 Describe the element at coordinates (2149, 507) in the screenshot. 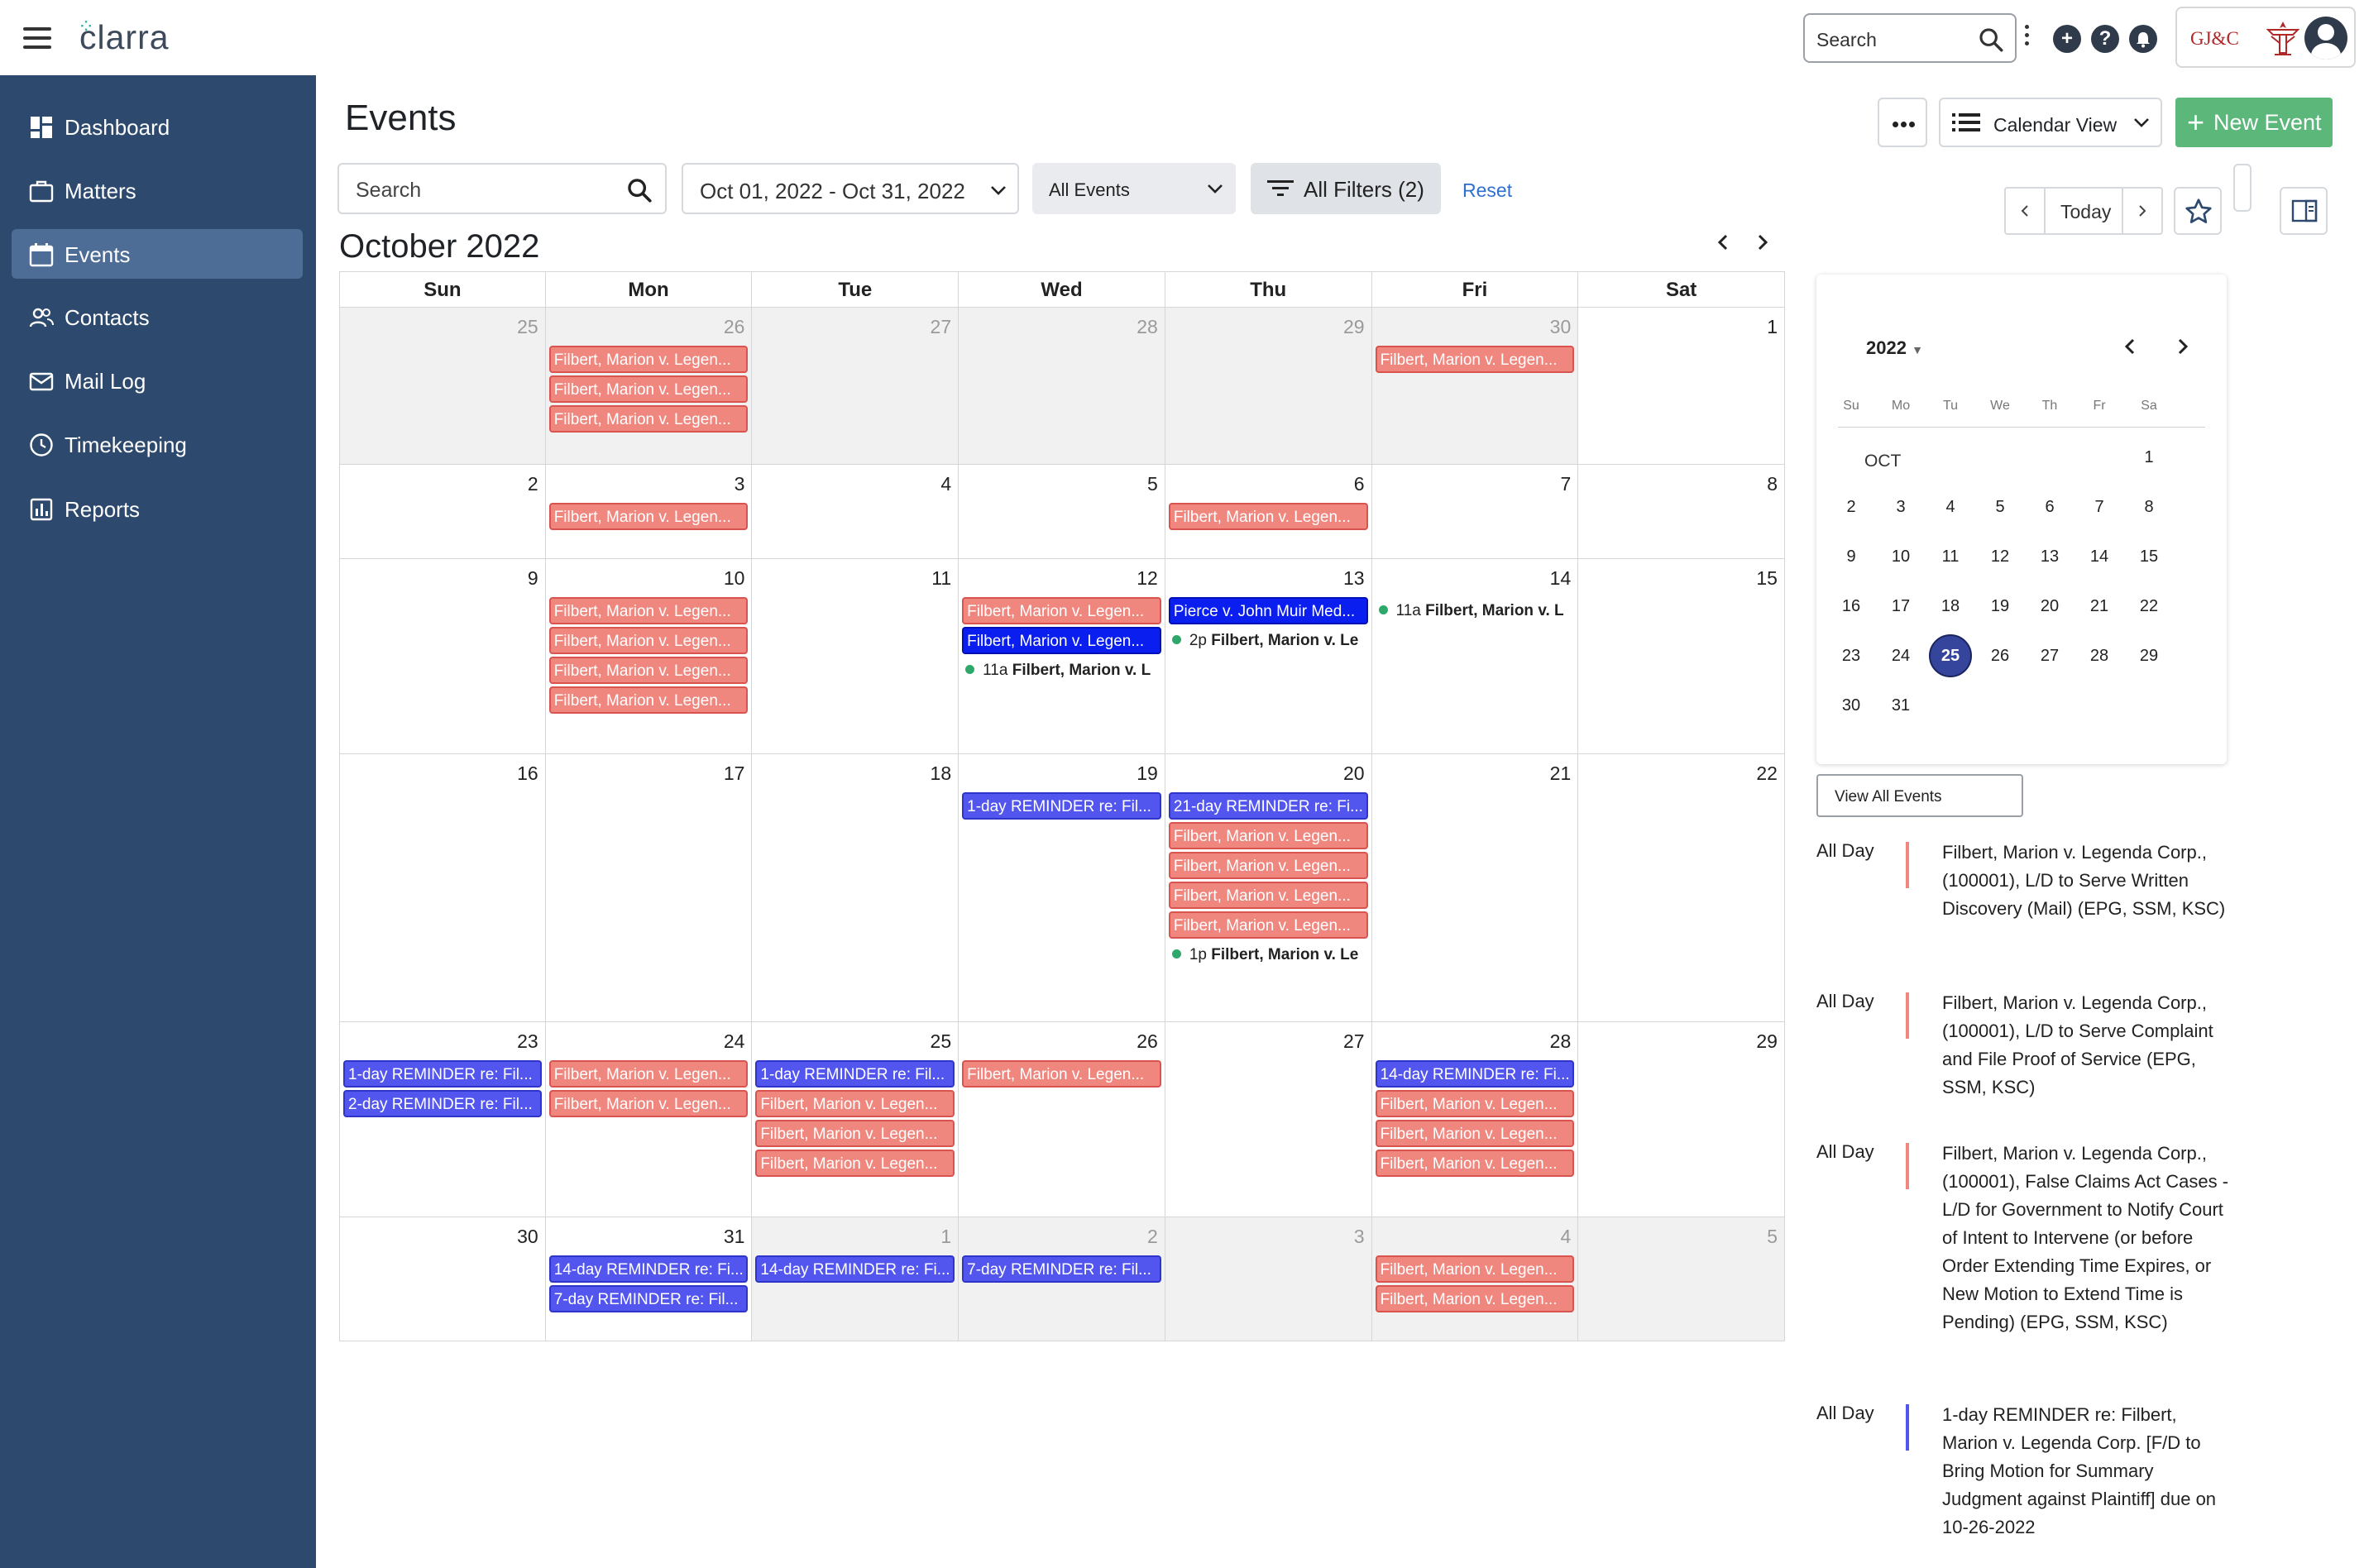

I see `mini-day: 8` at that location.